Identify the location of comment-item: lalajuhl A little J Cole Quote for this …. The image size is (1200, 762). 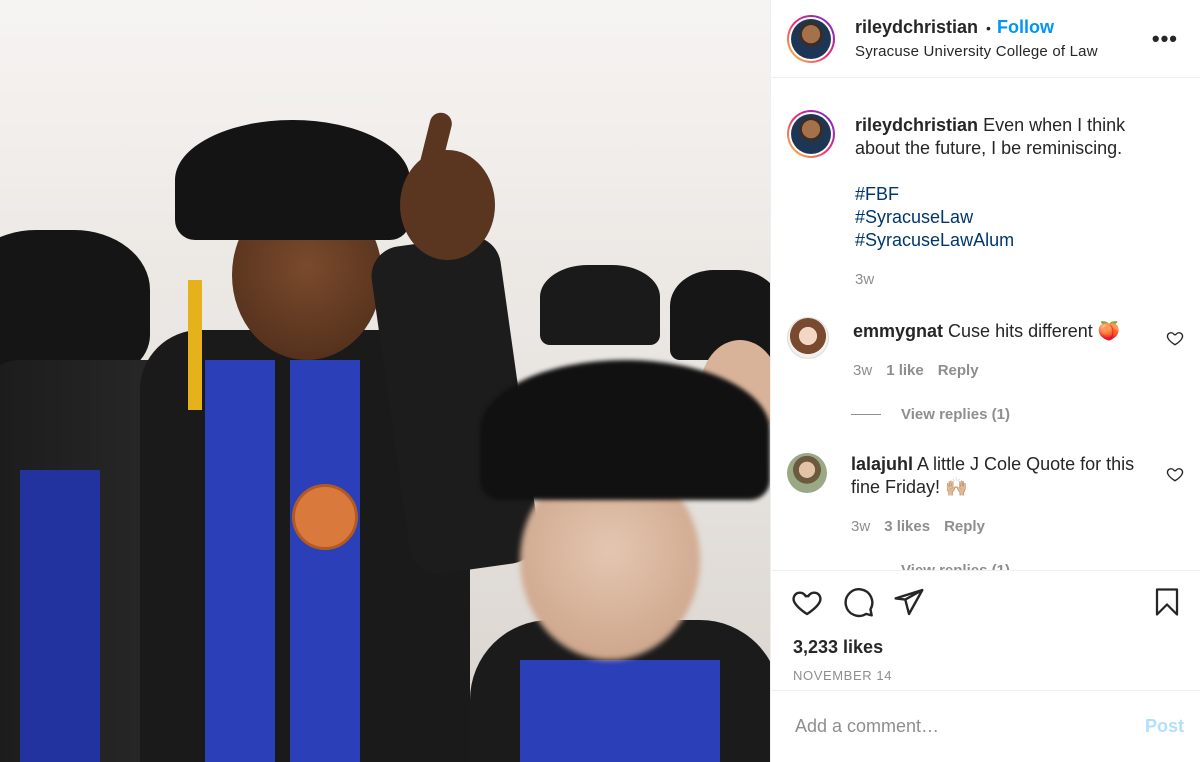
(985, 495).